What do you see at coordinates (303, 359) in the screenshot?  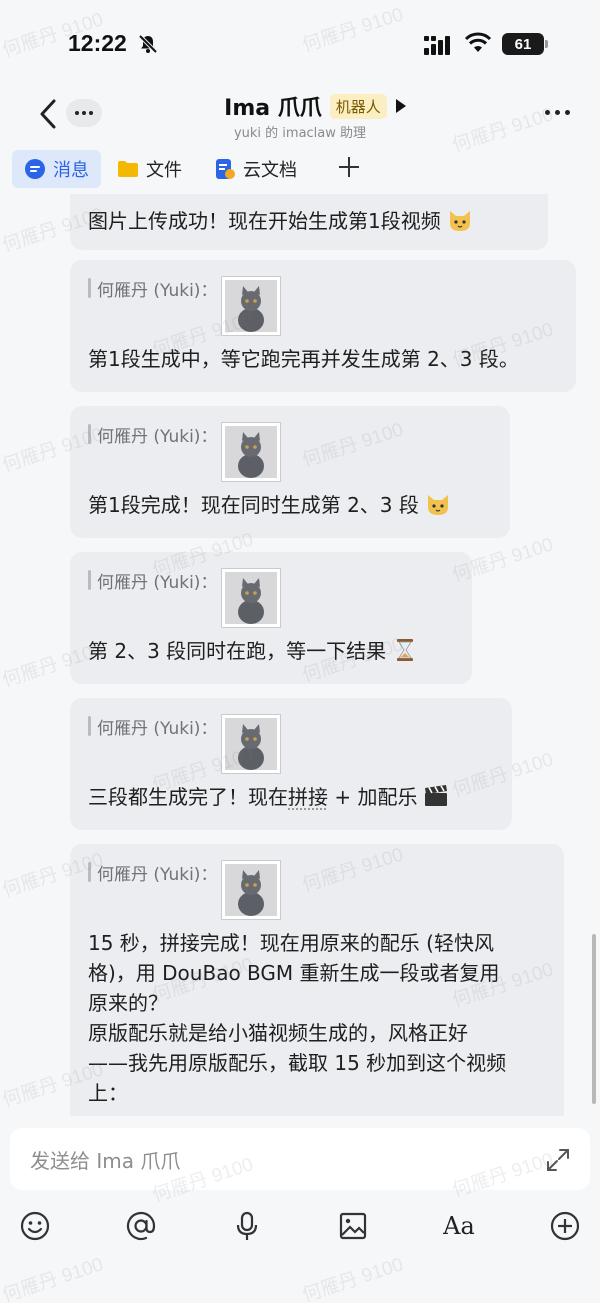 I see `message-text: 第1段生成中，等它跑完再并发生成第 2、3 段。` at bounding box center [303, 359].